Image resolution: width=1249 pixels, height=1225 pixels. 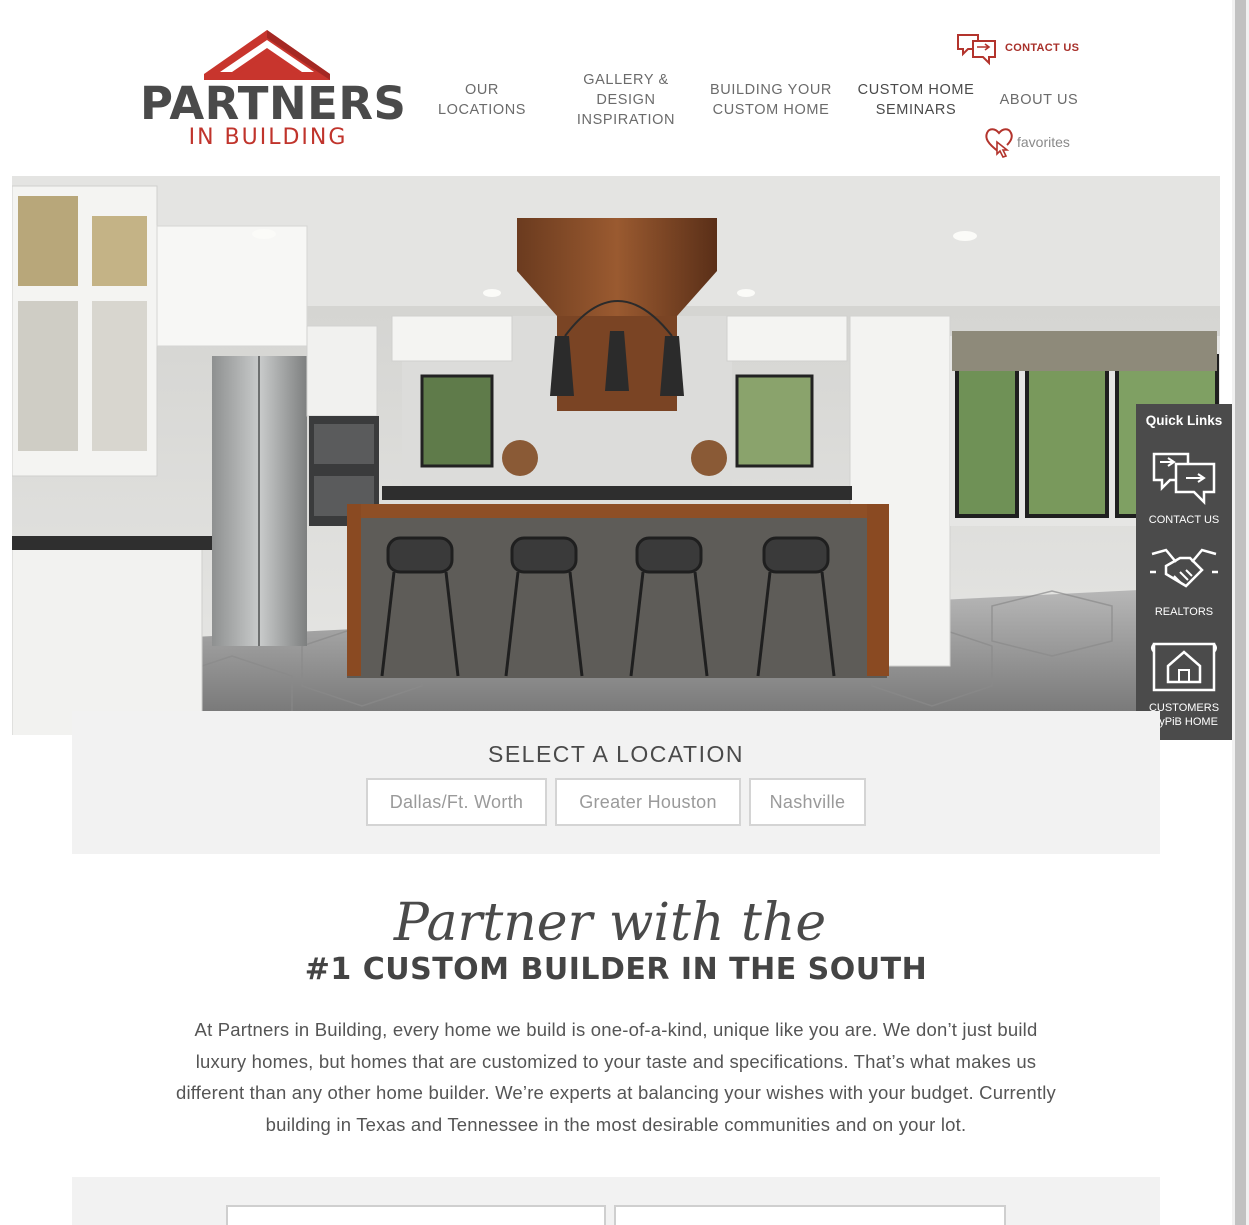 I want to click on location-select-heading: SELECT A LOCATION, so click(x=615, y=754).